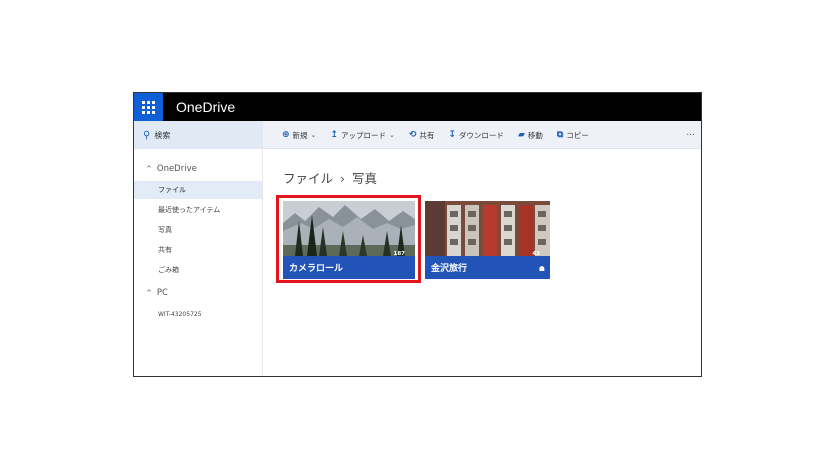  Describe the element at coordinates (198, 190) in the screenshot. I see `sidebar-active-highlight` at that location.